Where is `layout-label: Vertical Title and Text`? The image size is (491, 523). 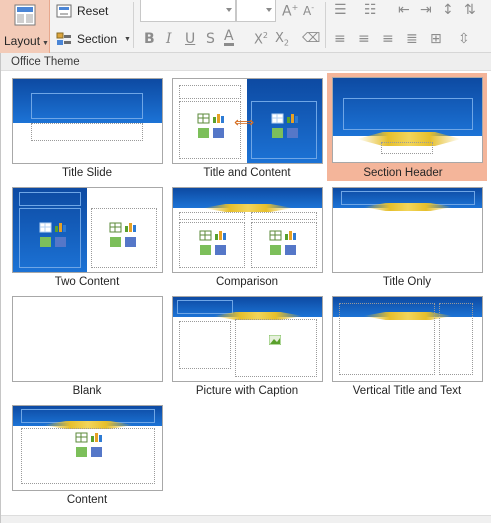
layout-label: Vertical Title and Text is located at coordinates (407, 391).